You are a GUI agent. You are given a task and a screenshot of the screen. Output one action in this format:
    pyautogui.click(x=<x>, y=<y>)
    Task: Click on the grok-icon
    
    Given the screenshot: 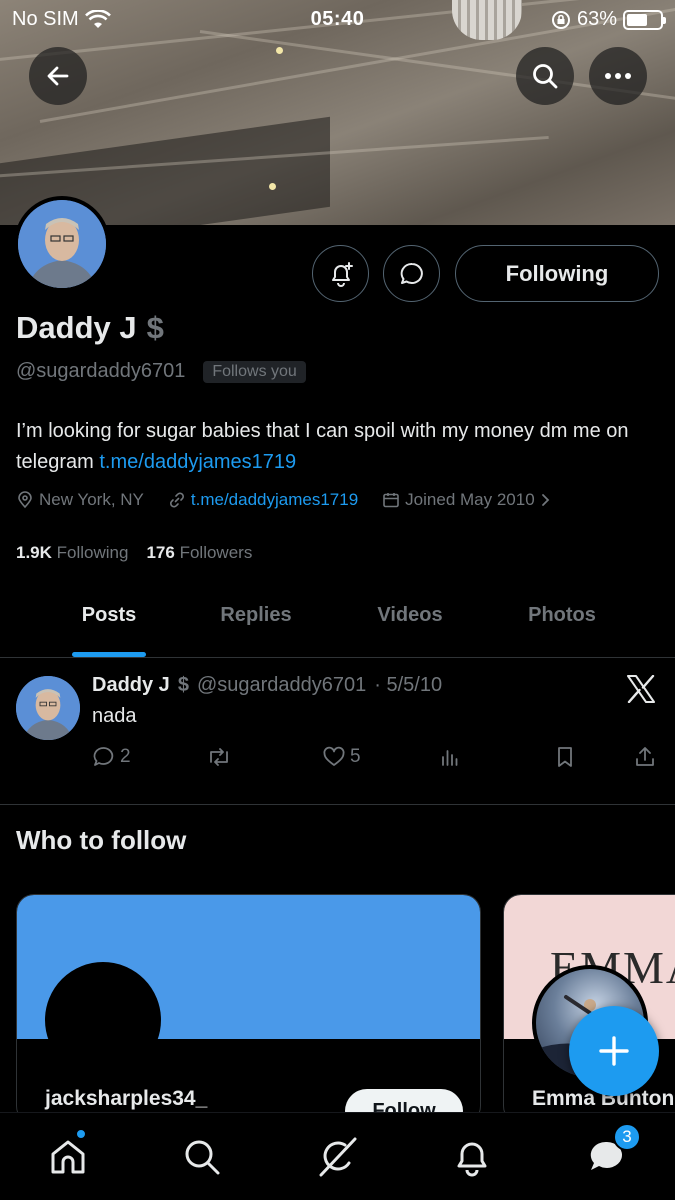 What is the action you would take?
    pyautogui.click(x=337, y=1157)
    